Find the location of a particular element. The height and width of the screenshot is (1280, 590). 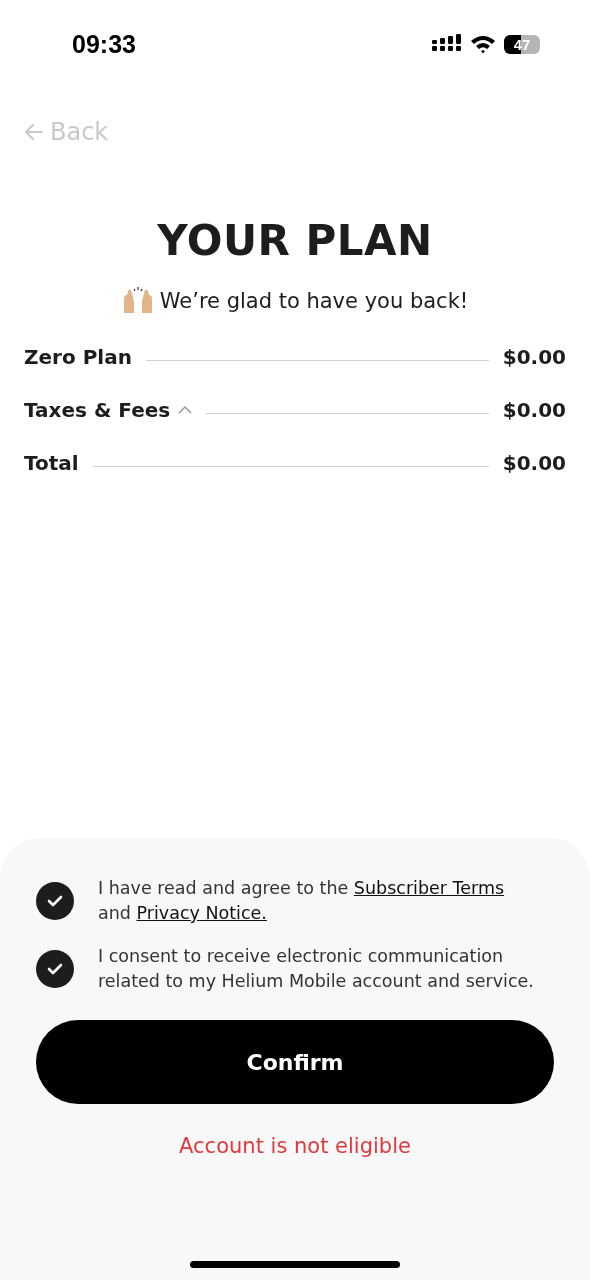

wifi-icon is located at coordinates (483, 44).